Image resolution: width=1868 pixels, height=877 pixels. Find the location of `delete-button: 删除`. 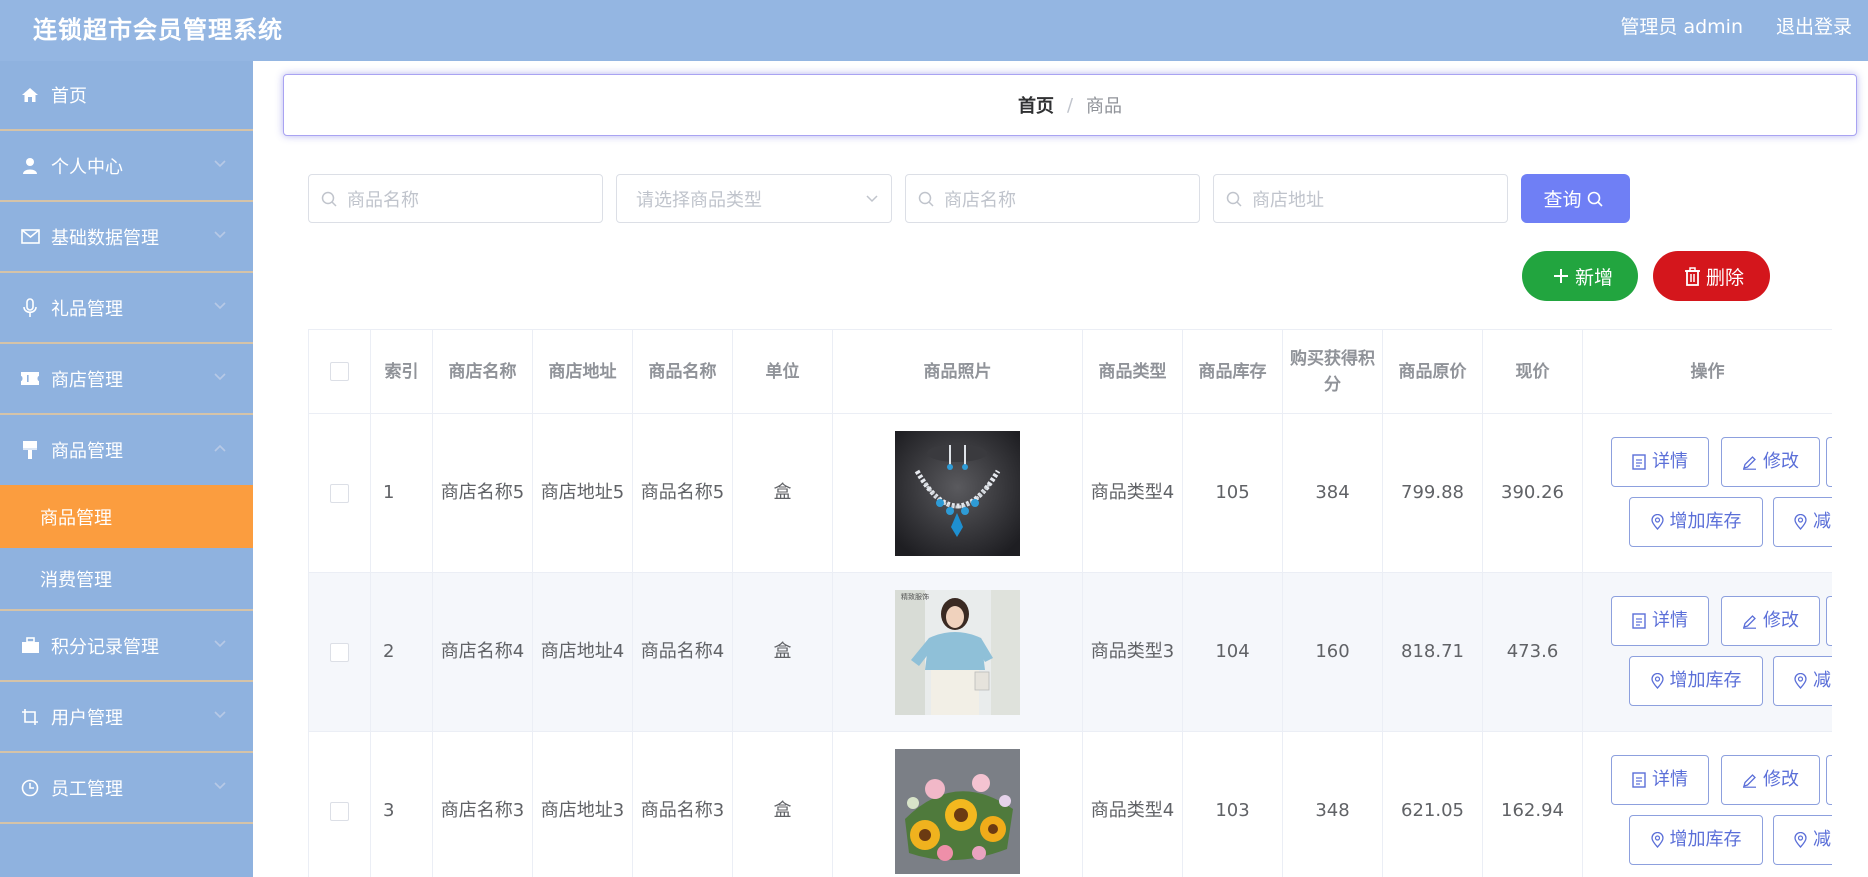

delete-button: 删除 is located at coordinates (1711, 276).